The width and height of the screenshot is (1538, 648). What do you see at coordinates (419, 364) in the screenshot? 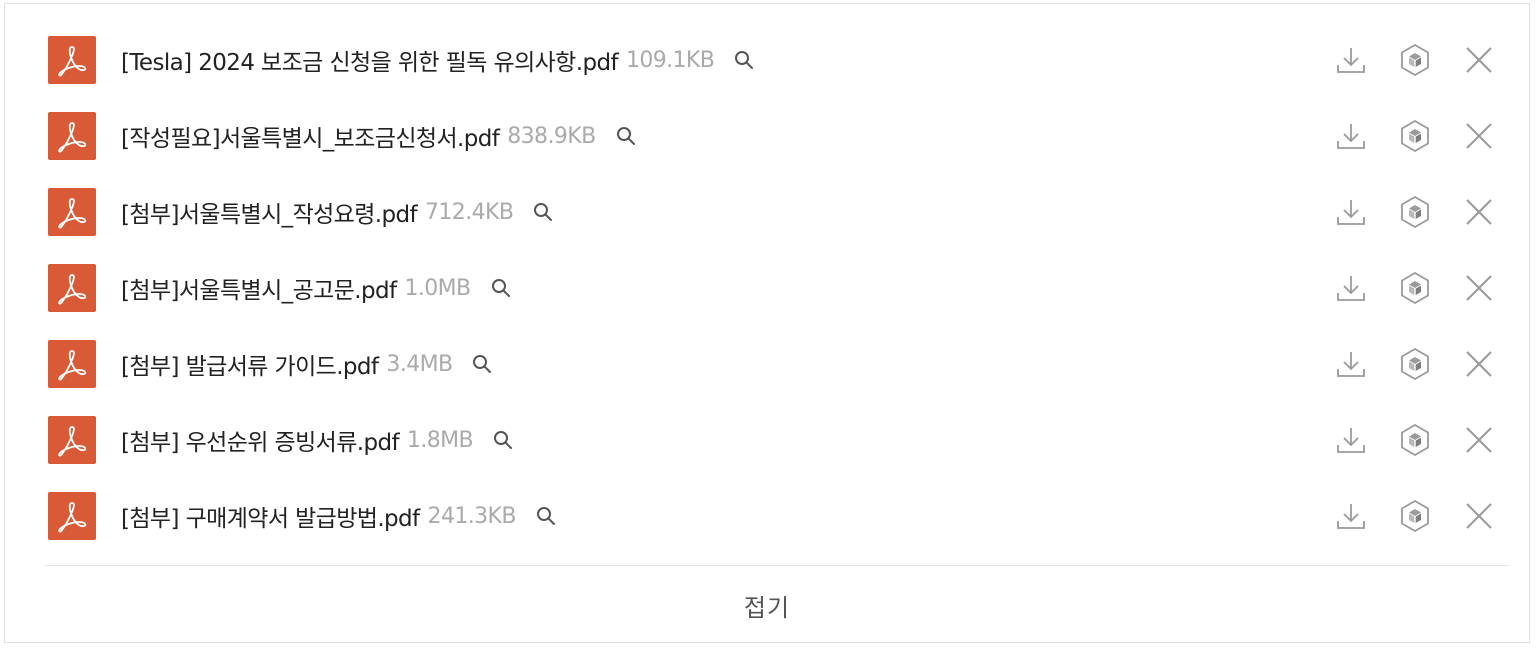
I see `file-size: 3.4MB` at bounding box center [419, 364].